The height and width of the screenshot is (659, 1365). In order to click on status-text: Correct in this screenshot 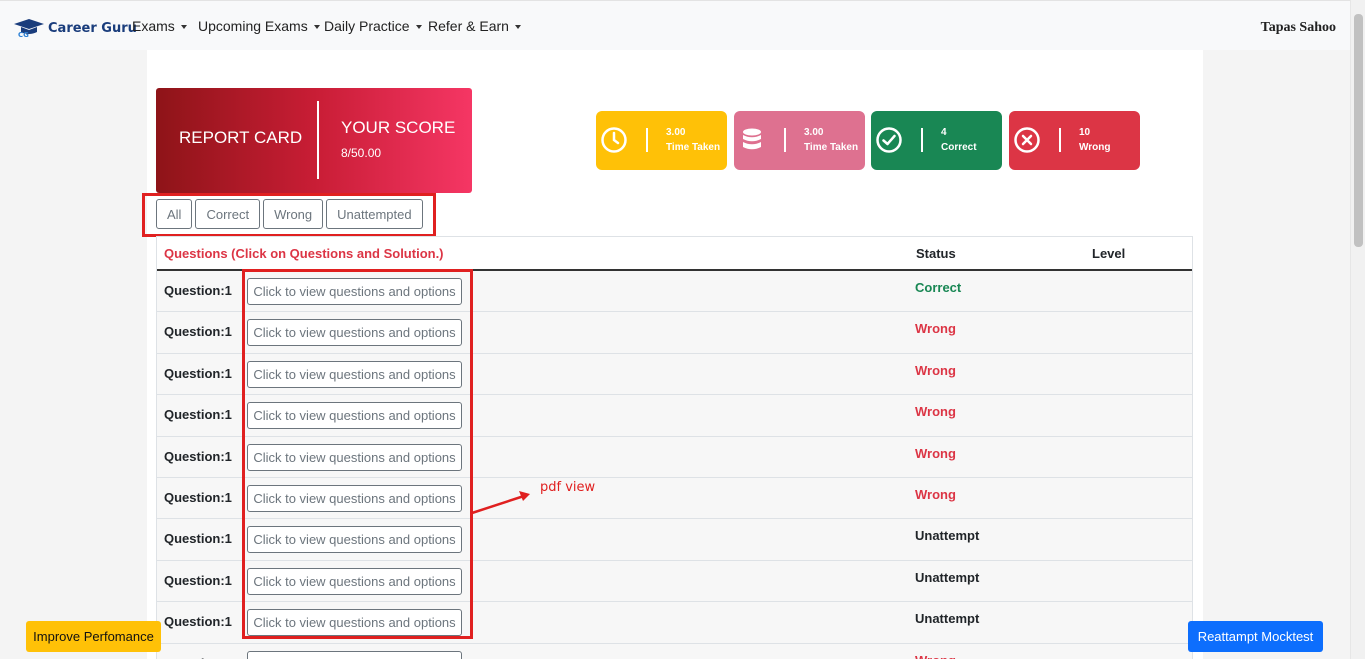, I will do `click(938, 287)`.